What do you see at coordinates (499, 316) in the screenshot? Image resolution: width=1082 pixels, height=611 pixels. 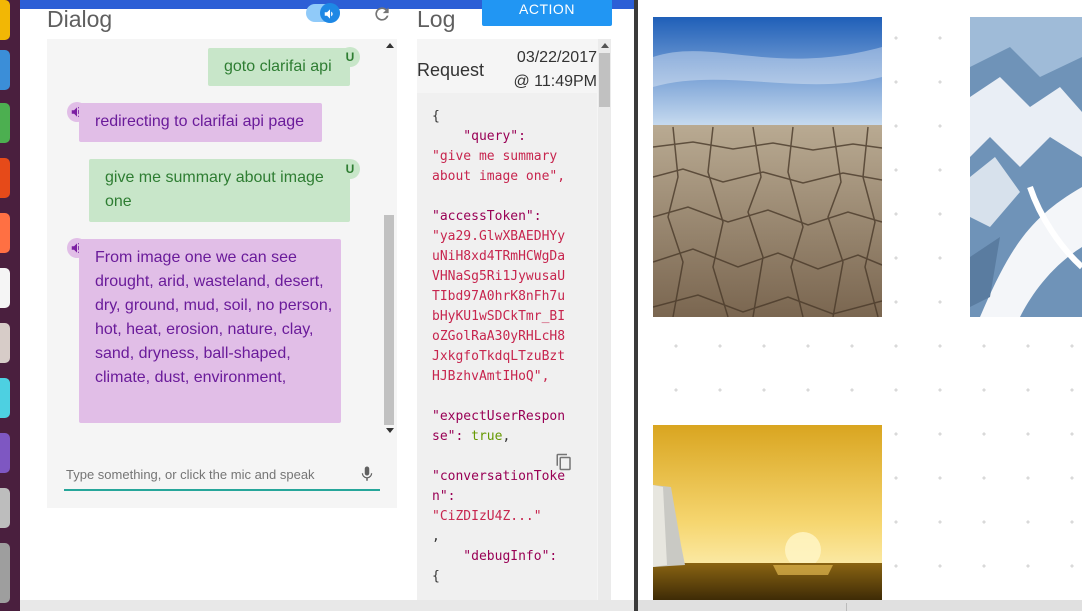 I see `json-token: bHyKU1wSDCkTmr_BI` at bounding box center [499, 316].